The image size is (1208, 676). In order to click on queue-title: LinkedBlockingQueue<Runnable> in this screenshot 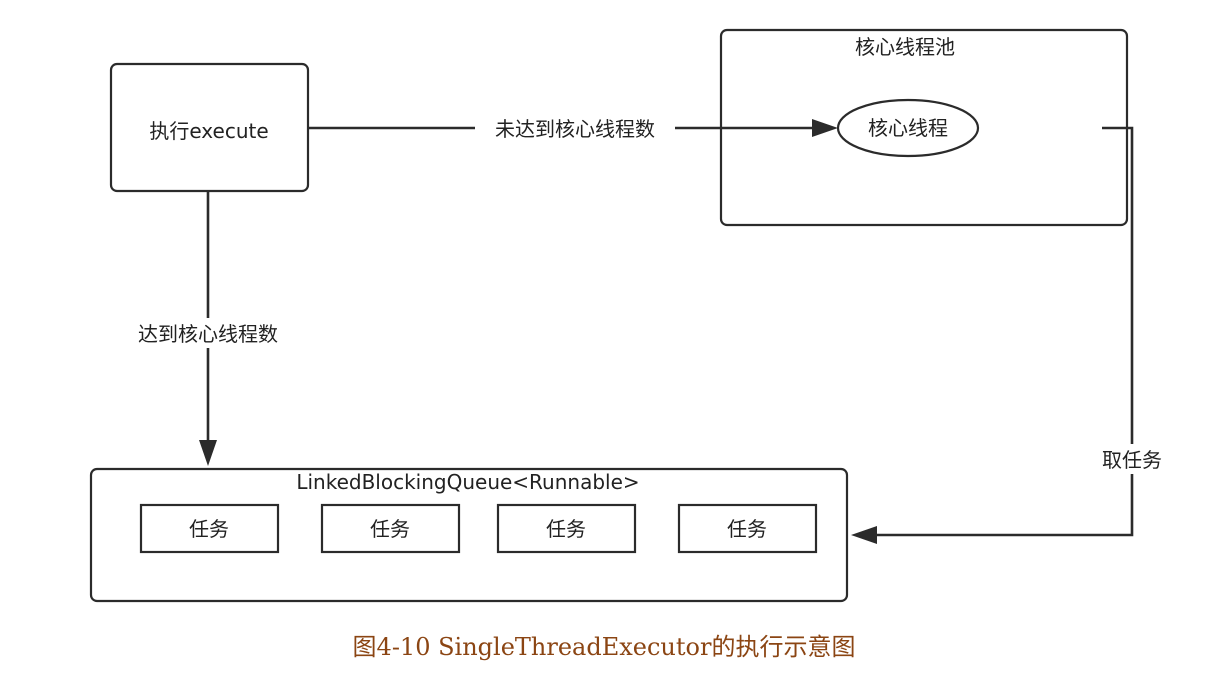, I will do `click(467, 482)`.